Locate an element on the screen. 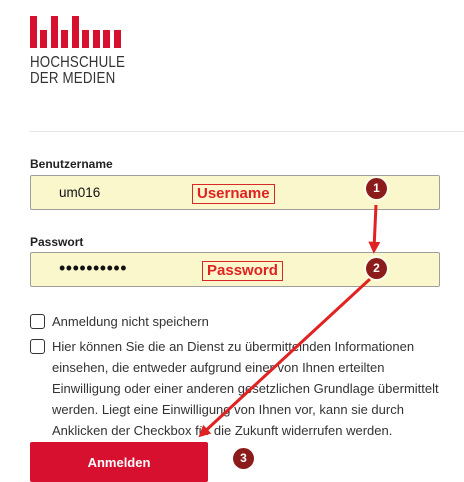  hdm-logo-mark is located at coordinates (77, 32).